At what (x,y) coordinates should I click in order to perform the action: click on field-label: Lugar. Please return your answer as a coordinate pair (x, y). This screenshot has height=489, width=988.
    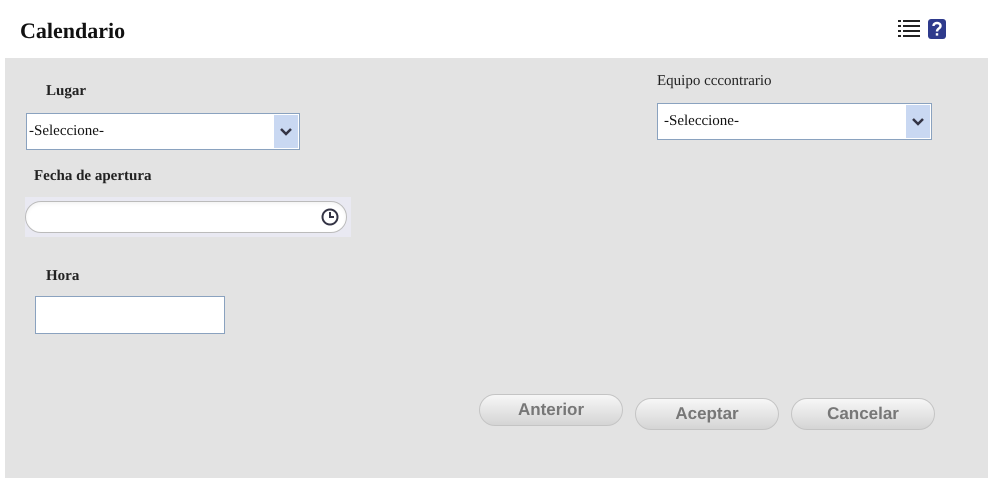
    Looking at the image, I should click on (67, 91).